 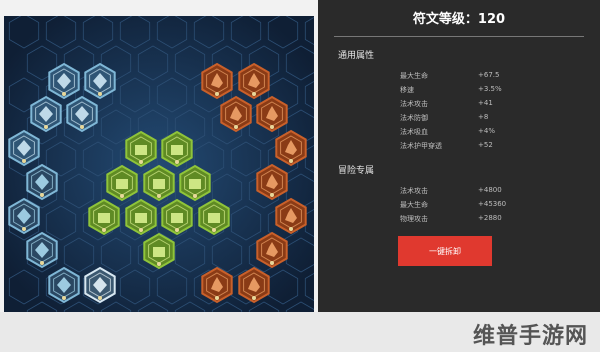 What do you see at coordinates (485, 103) in the screenshot?
I see `general-stat-value: +41` at bounding box center [485, 103].